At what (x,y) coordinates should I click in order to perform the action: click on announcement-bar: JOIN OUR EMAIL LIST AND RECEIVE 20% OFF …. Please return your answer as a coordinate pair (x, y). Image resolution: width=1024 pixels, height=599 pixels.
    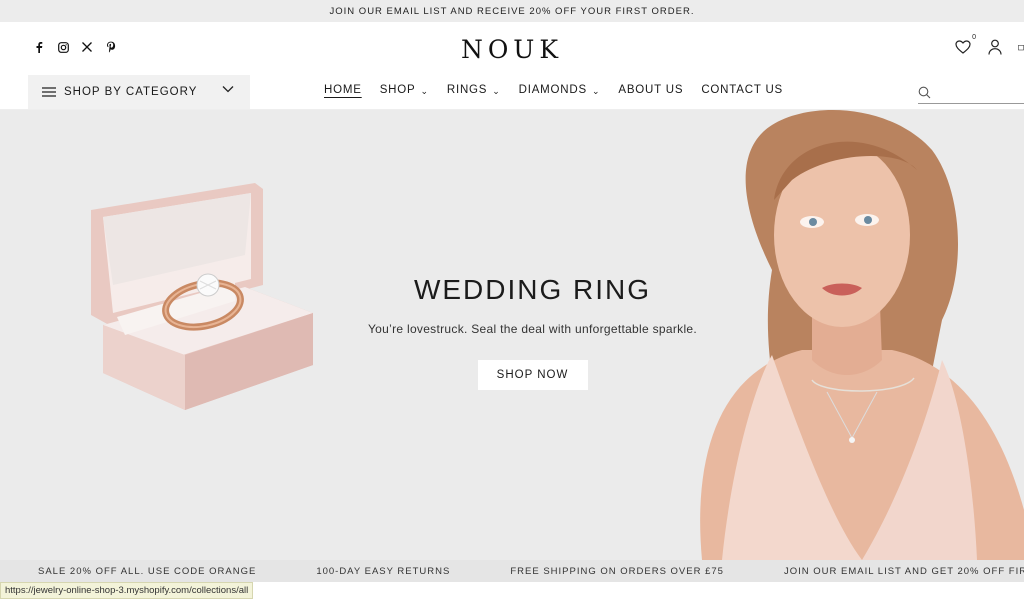
    Looking at the image, I should click on (512, 11).